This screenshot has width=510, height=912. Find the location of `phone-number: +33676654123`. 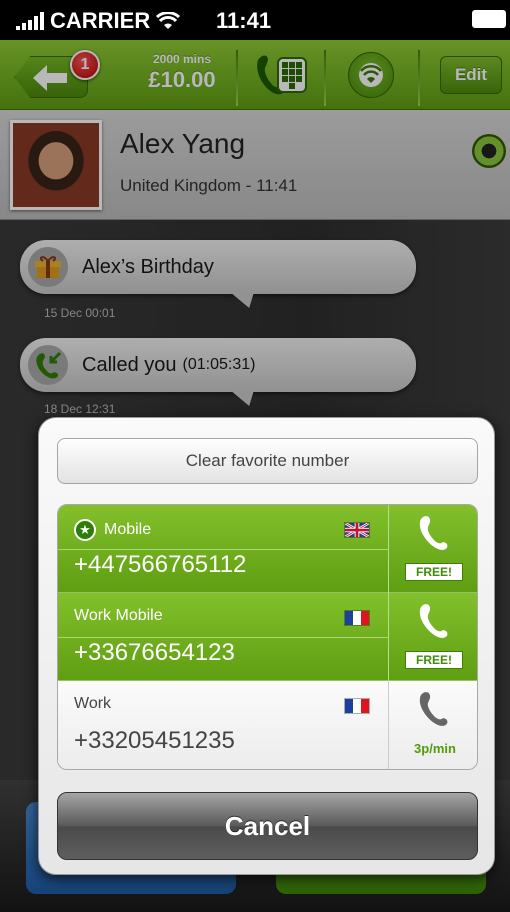

phone-number: +33676654123 is located at coordinates (154, 652).